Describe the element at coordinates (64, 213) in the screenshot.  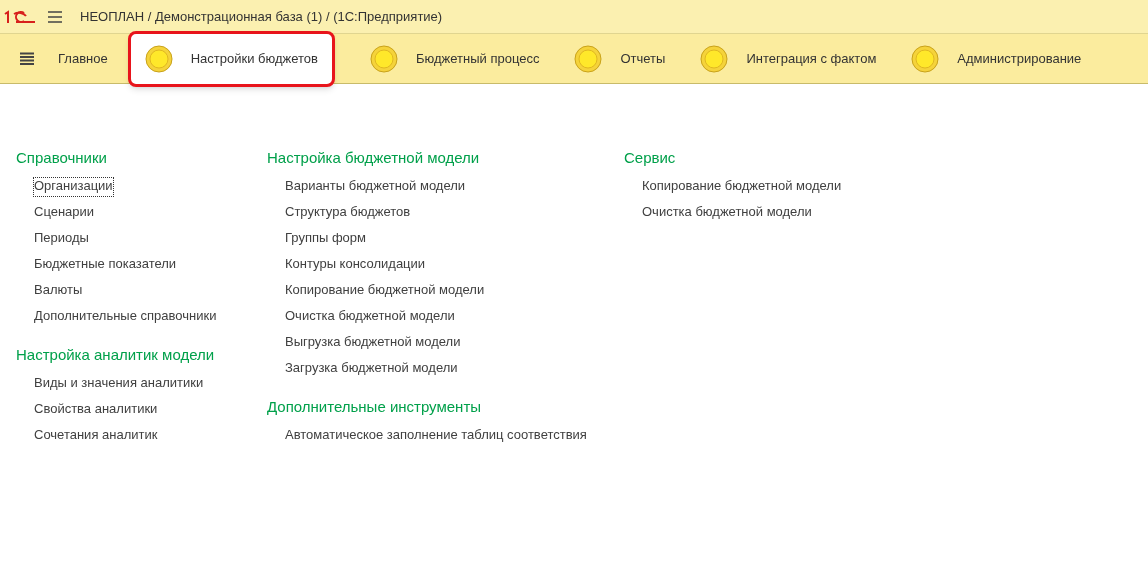
I see `command-link: Сценарии` at that location.